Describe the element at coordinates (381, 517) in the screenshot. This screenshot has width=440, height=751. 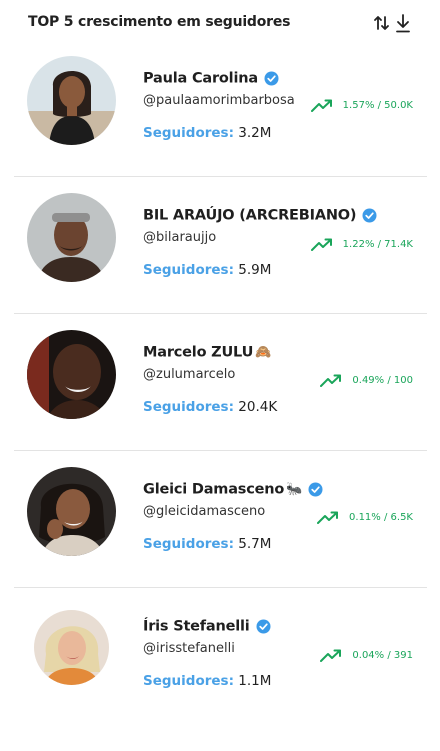
I see `growth-value: 0.11% / 6.5K` at that location.